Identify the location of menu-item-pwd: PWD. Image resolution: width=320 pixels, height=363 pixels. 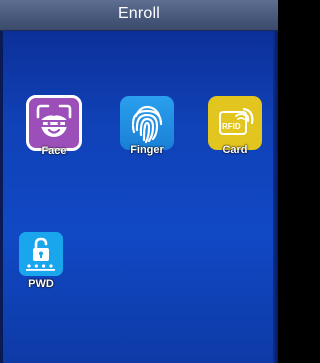
(41, 261).